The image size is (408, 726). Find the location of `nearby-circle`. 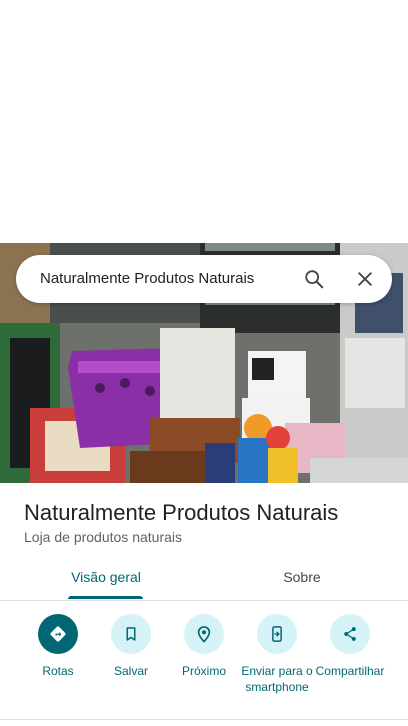

nearby-circle is located at coordinates (204, 634).